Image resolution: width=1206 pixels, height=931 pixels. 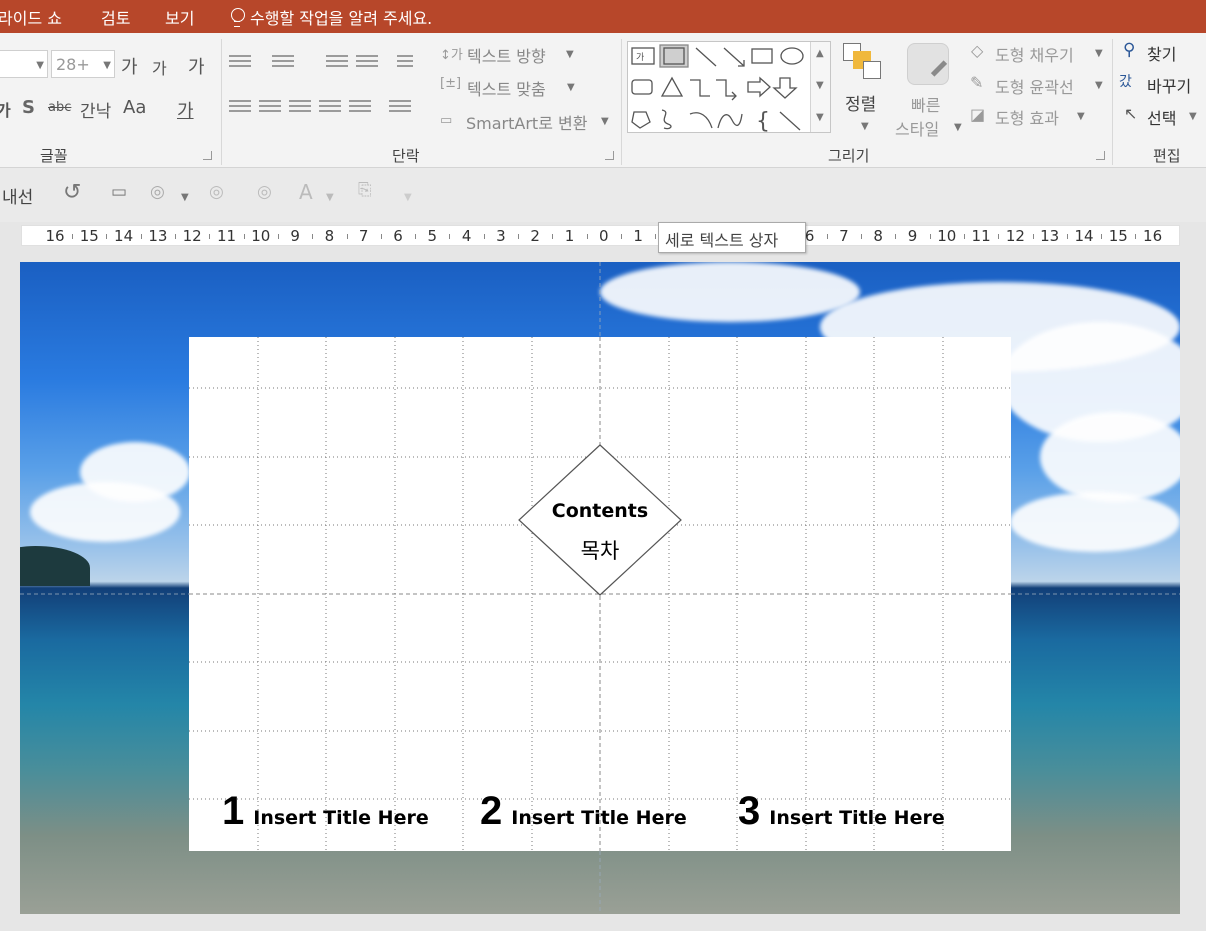 What do you see at coordinates (1034, 54) in the screenshot?
I see `shape-fill-button: 도형 채우기` at bounding box center [1034, 54].